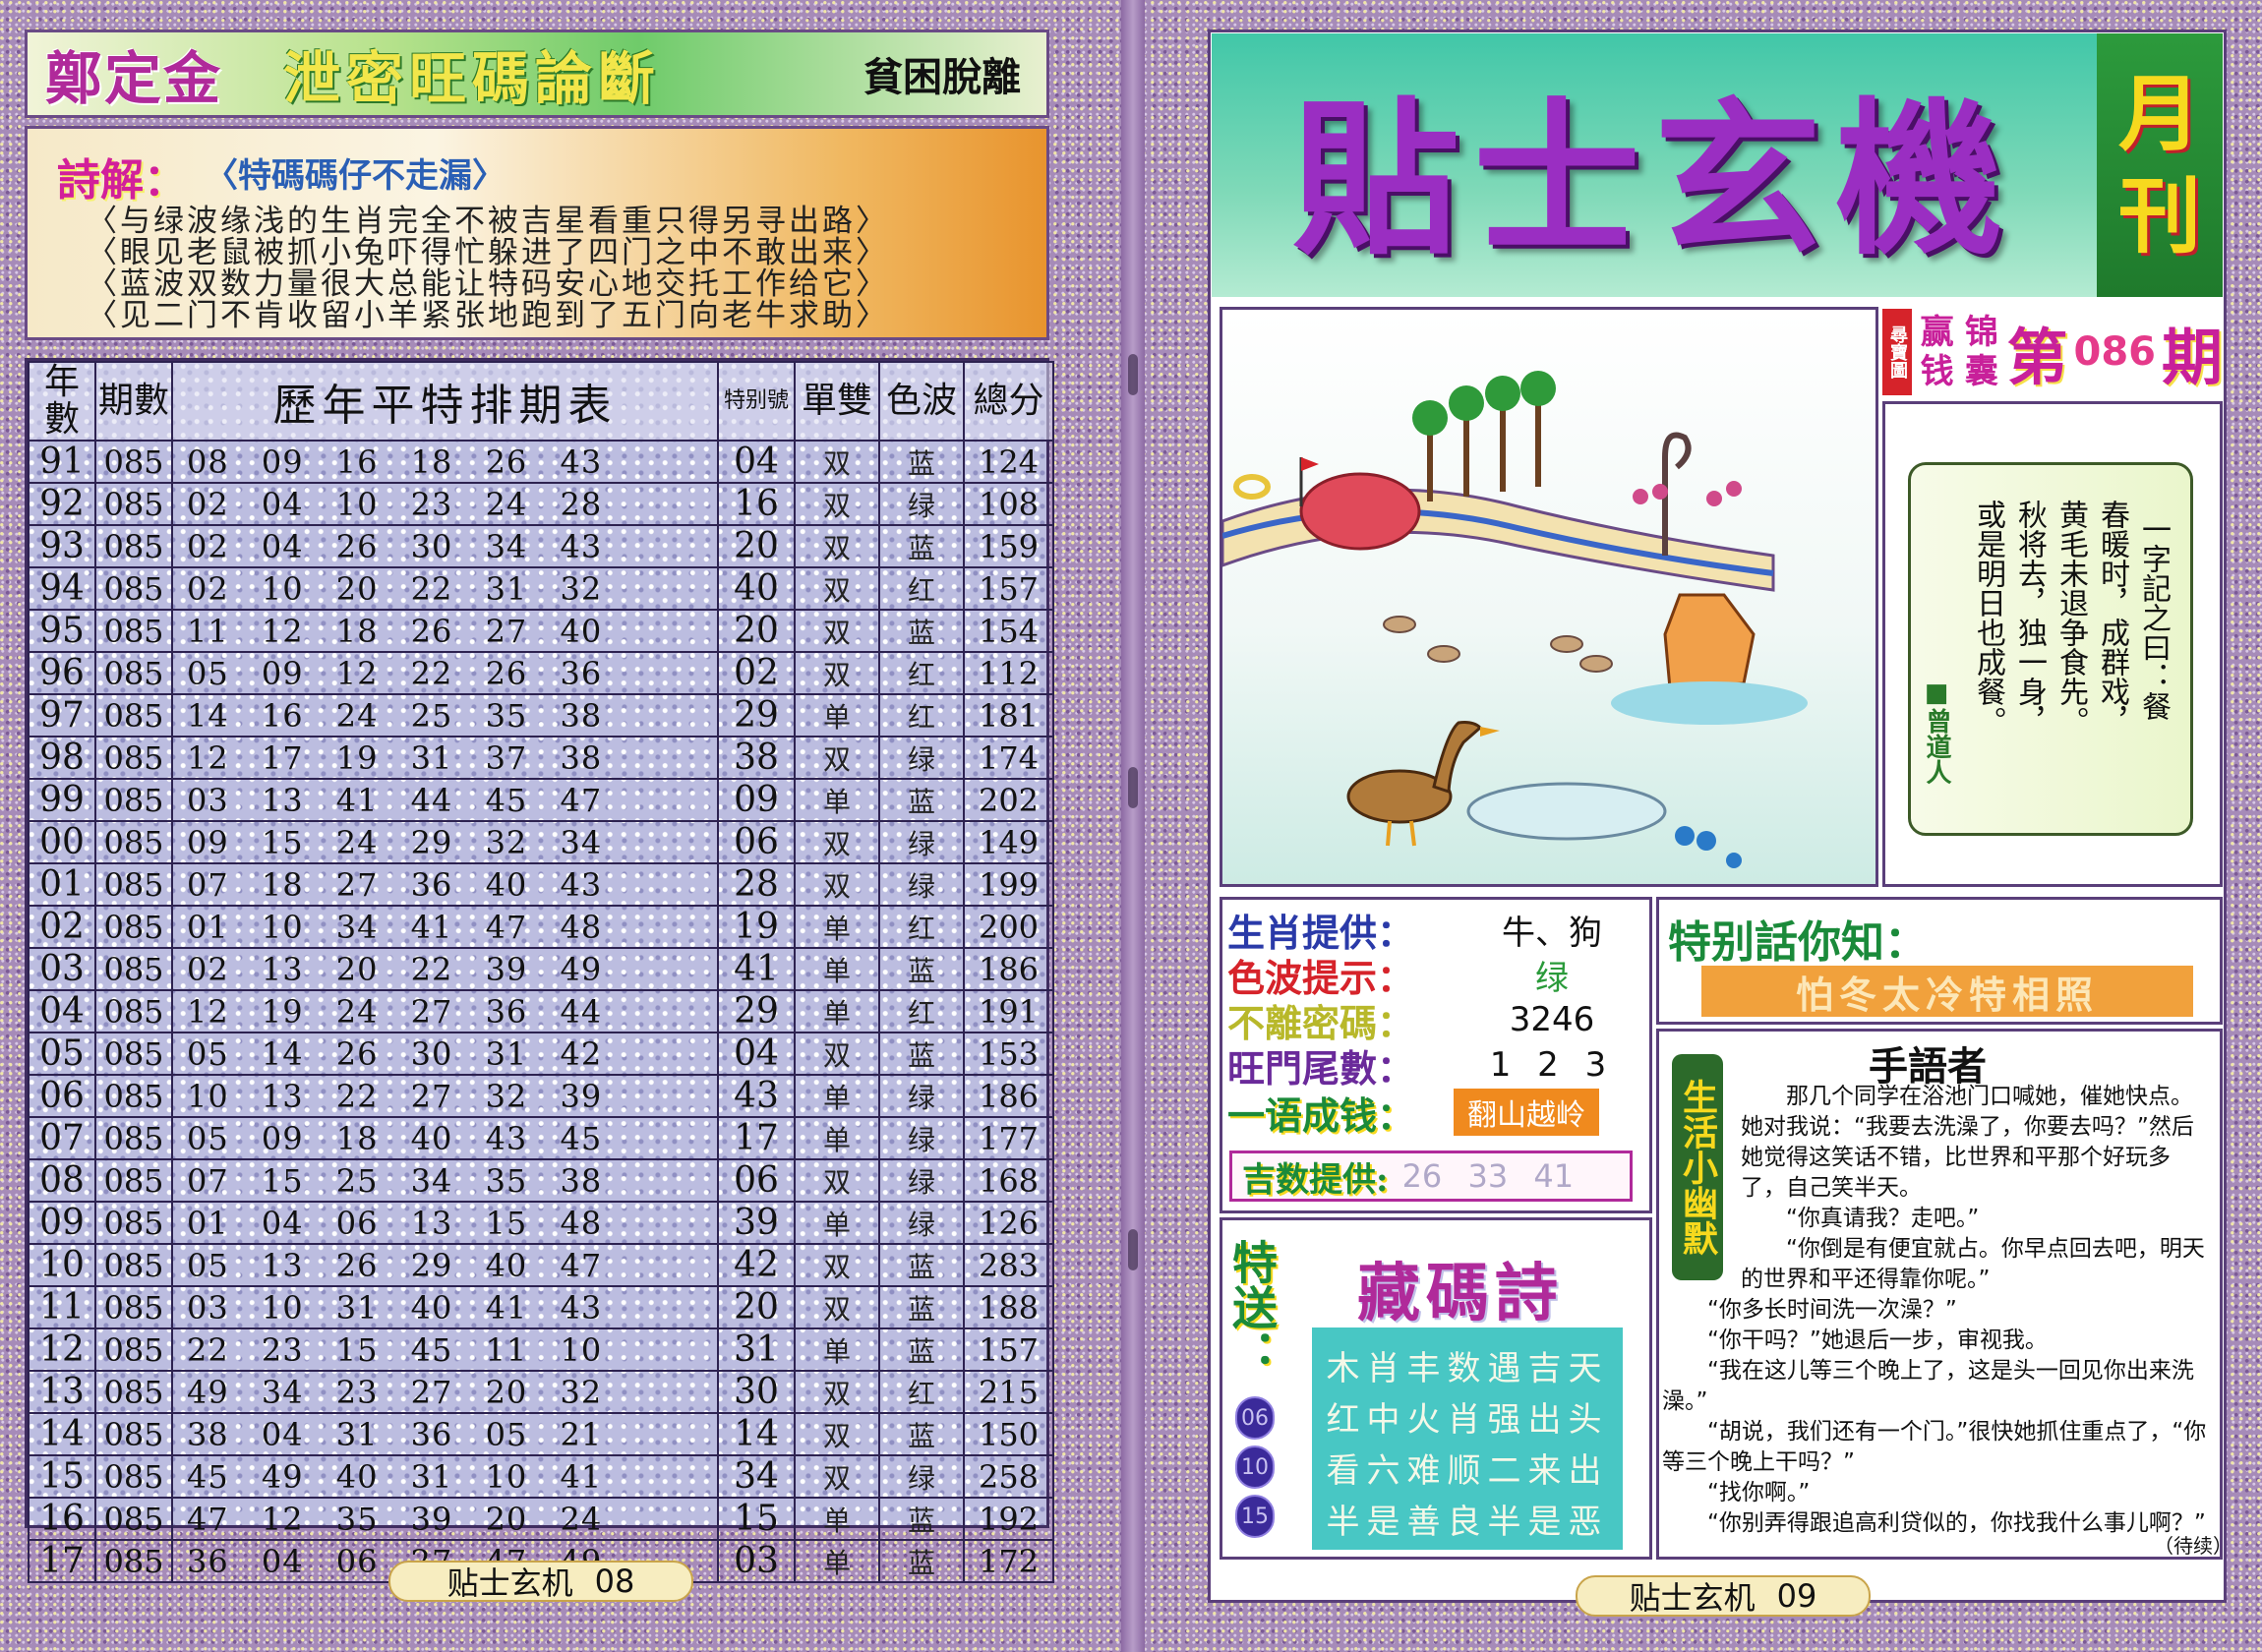 The image size is (2262, 1652). Describe the element at coordinates (1008, 1476) in the screenshot. I see `cell-total: 258` at that location.